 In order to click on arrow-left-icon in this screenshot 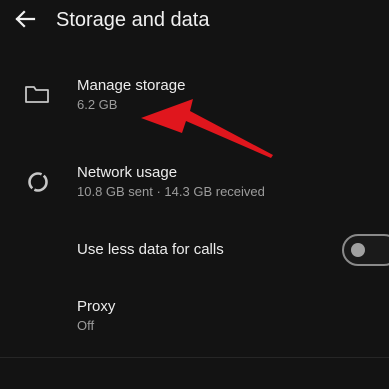, I will do `click(25, 19)`.